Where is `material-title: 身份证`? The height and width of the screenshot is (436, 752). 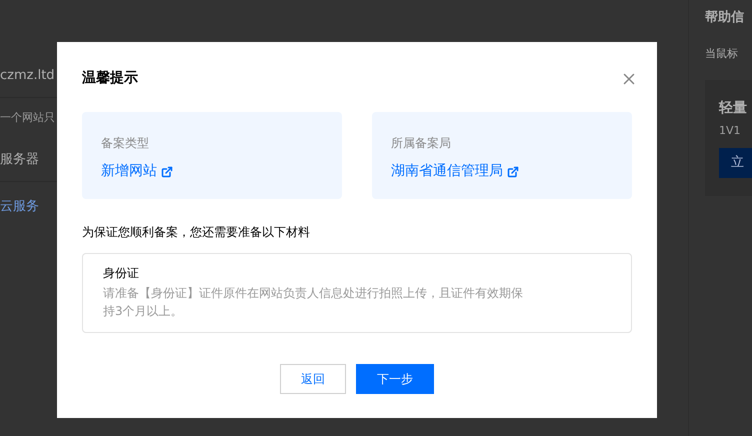
material-title: 身份证 is located at coordinates (121, 273).